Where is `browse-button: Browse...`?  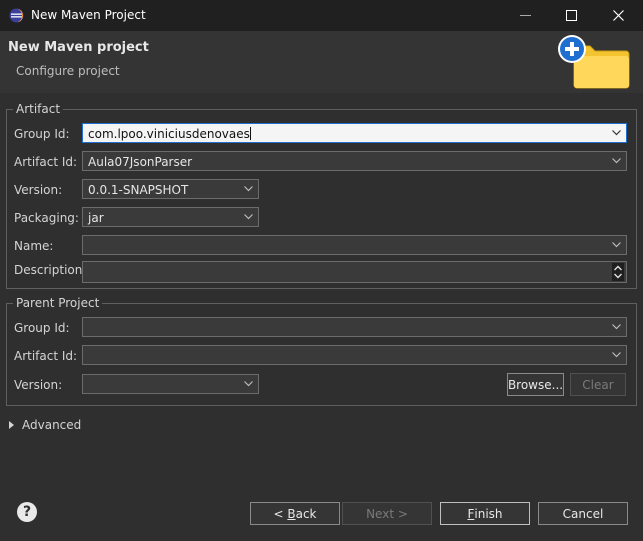
browse-button: Browse... is located at coordinates (535, 384).